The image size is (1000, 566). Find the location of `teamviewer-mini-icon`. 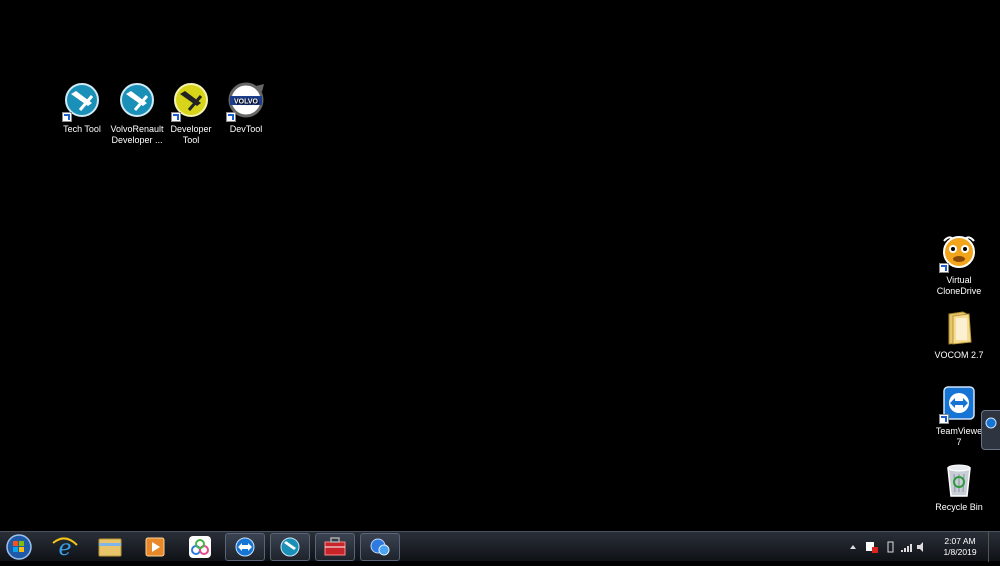

teamviewer-mini-icon is located at coordinates (991, 423).